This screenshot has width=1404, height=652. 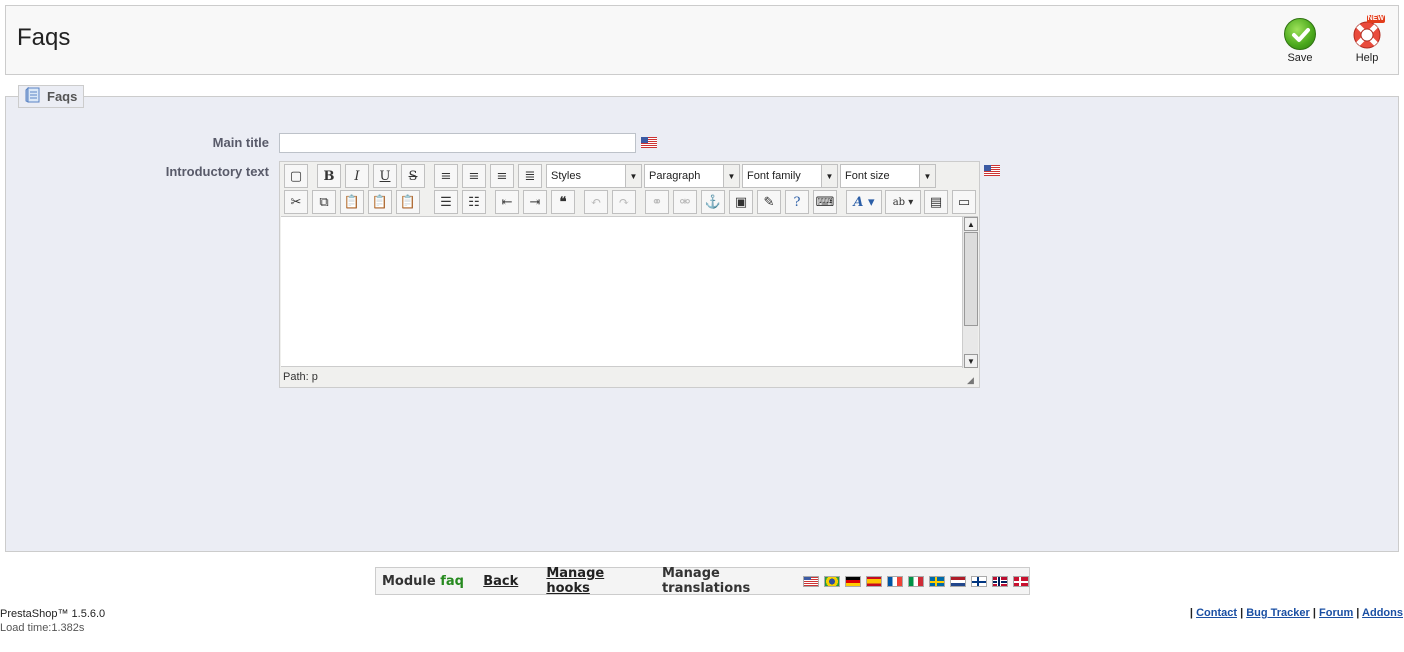 I want to click on font-family-select: Font family ▼, so click(x=790, y=176).